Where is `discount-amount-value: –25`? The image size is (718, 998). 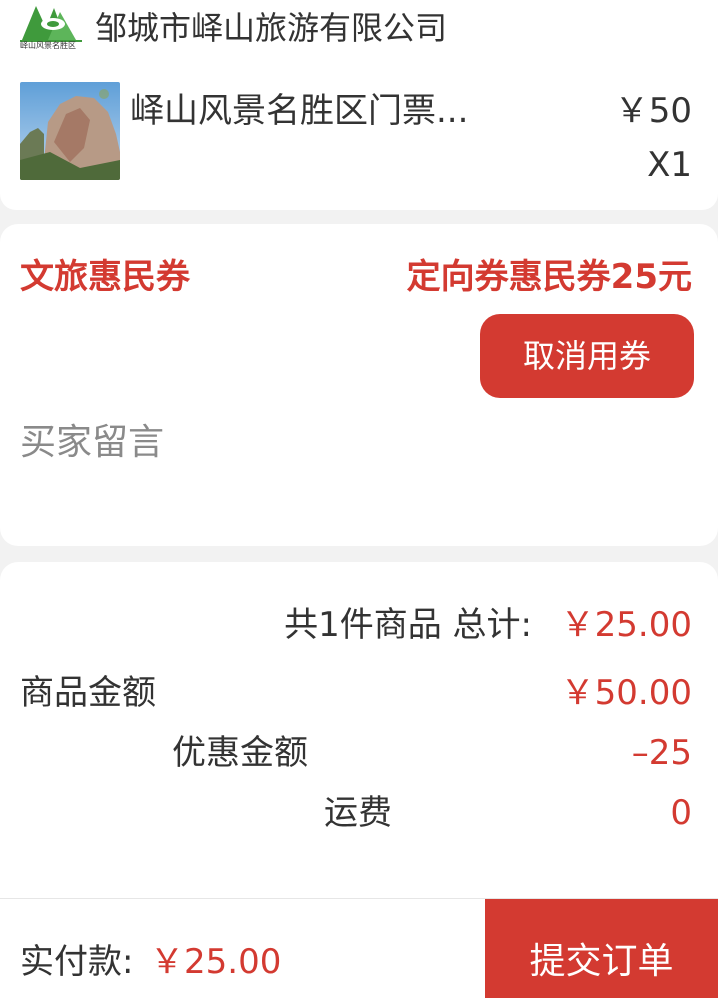 discount-amount-value: –25 is located at coordinates (661, 753).